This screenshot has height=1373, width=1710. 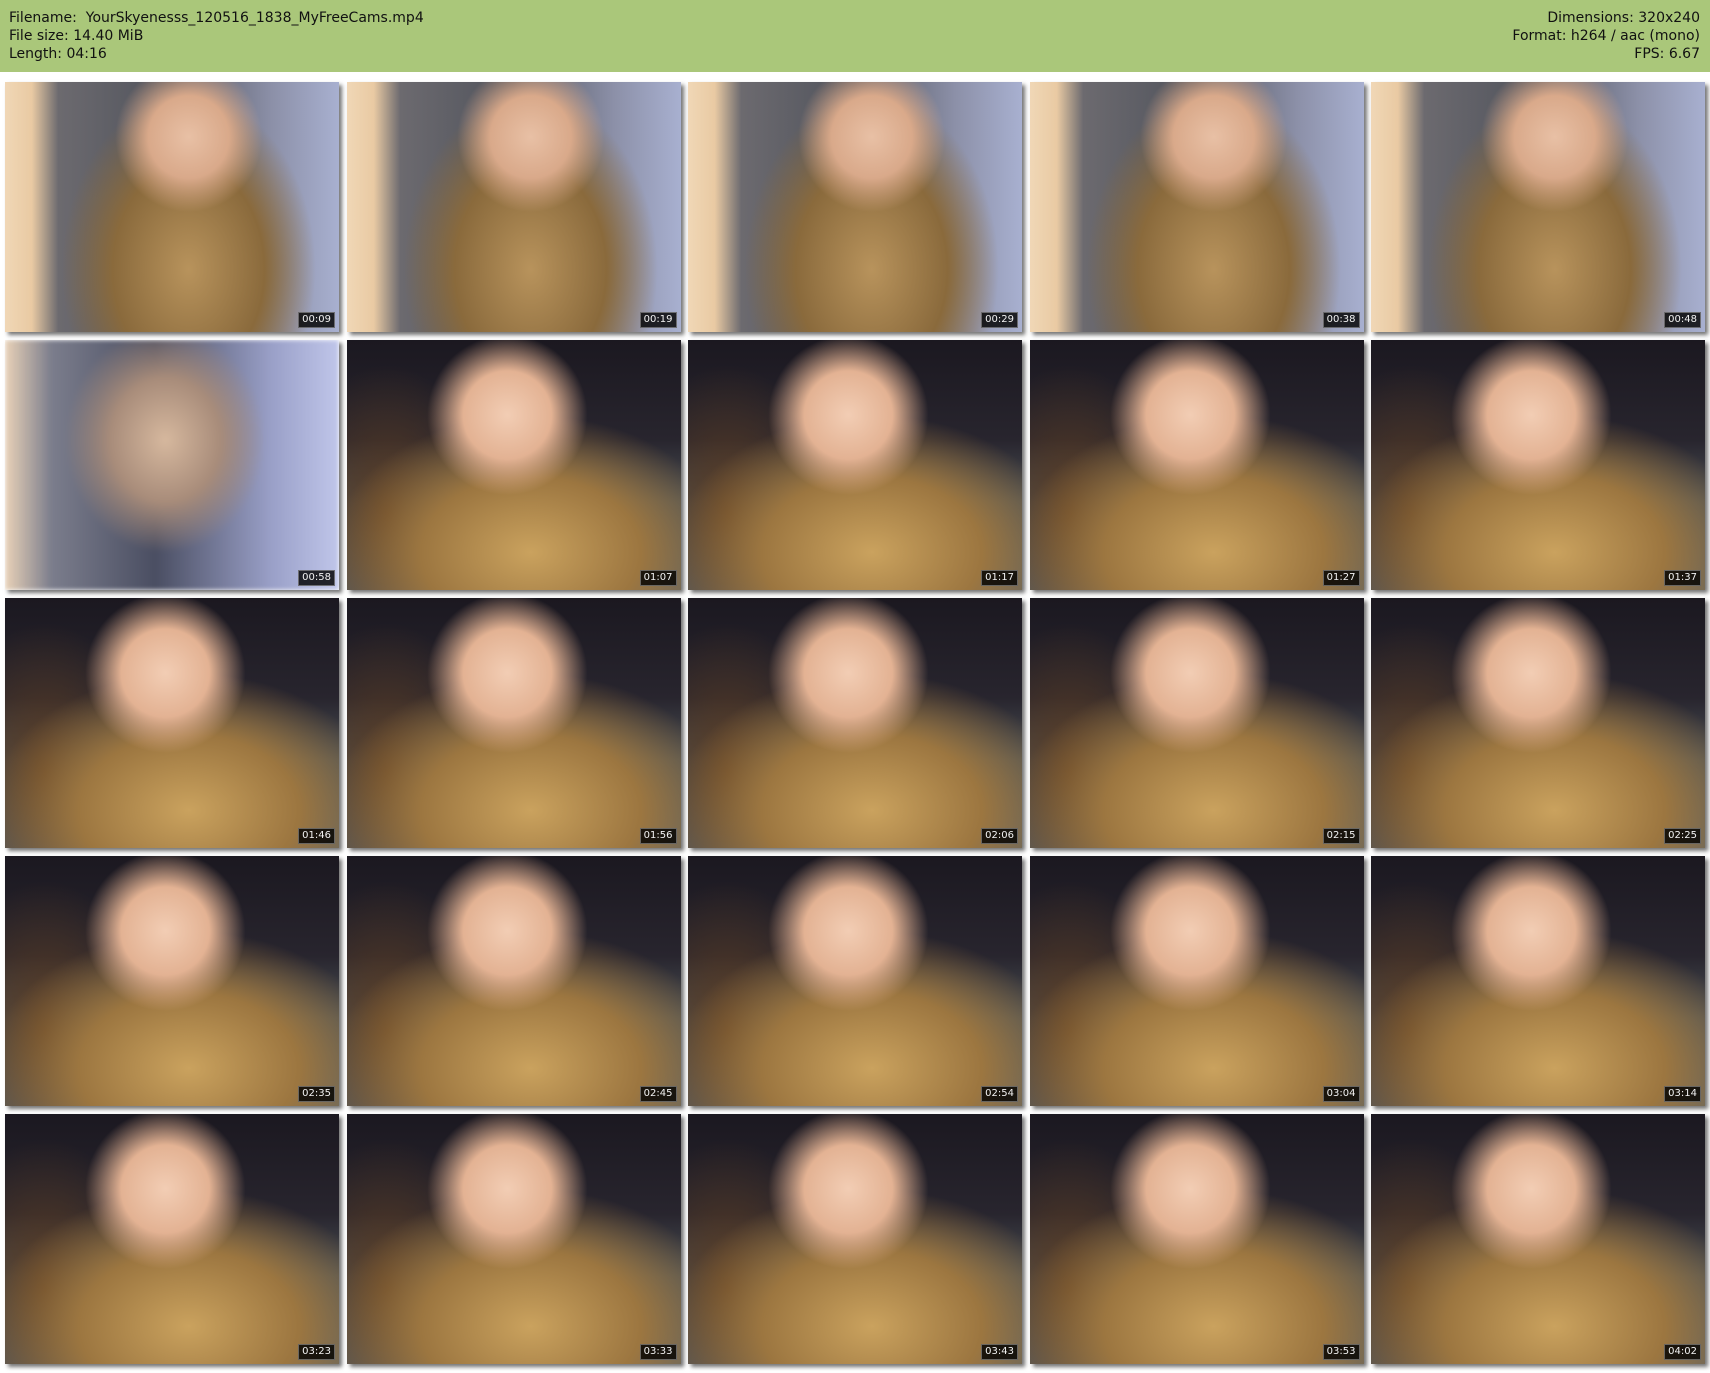 I want to click on fps-value: 6.67, so click(x=1684, y=54).